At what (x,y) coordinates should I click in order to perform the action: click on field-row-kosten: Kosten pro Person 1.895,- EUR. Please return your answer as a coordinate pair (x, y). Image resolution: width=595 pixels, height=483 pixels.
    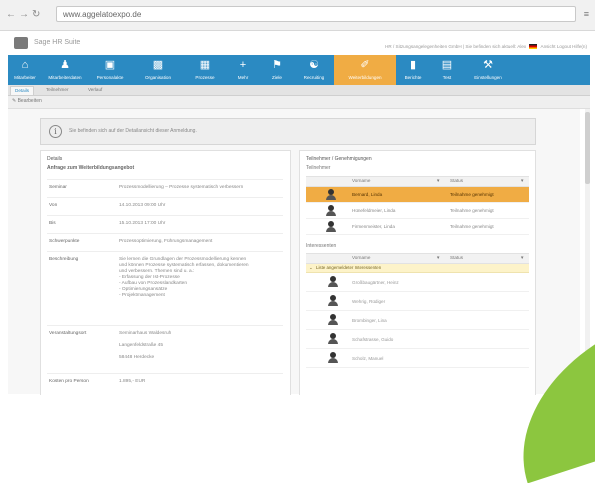
    Looking at the image, I should click on (165, 382).